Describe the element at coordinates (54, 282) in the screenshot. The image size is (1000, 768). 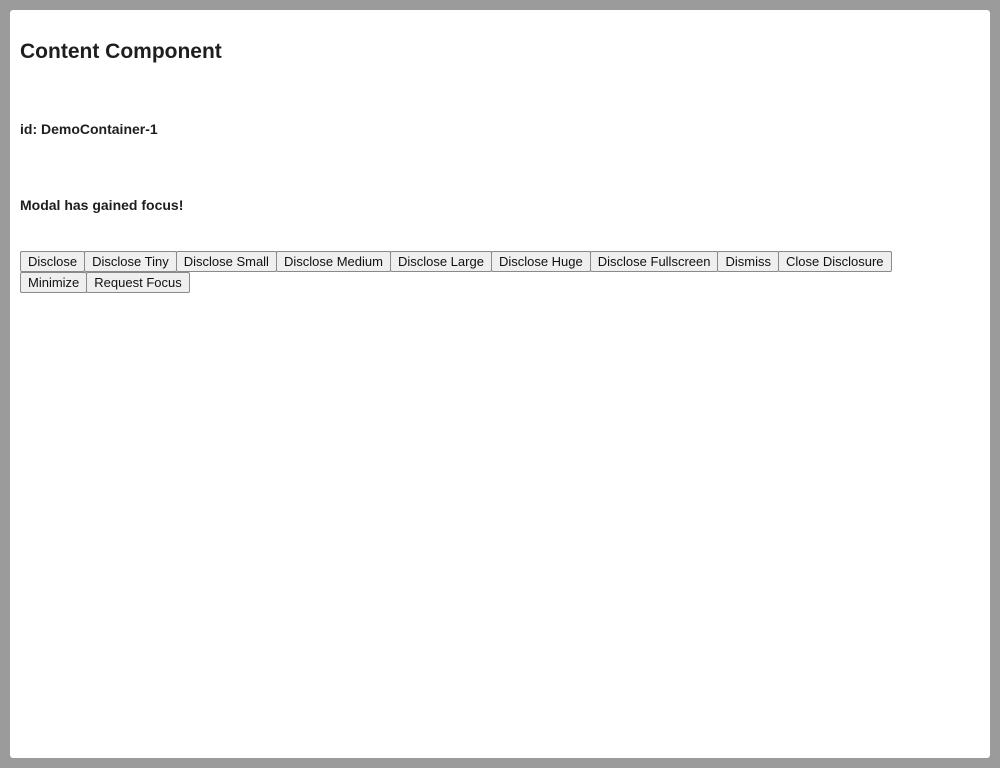
I see `minimize-button: Minimize` at that location.